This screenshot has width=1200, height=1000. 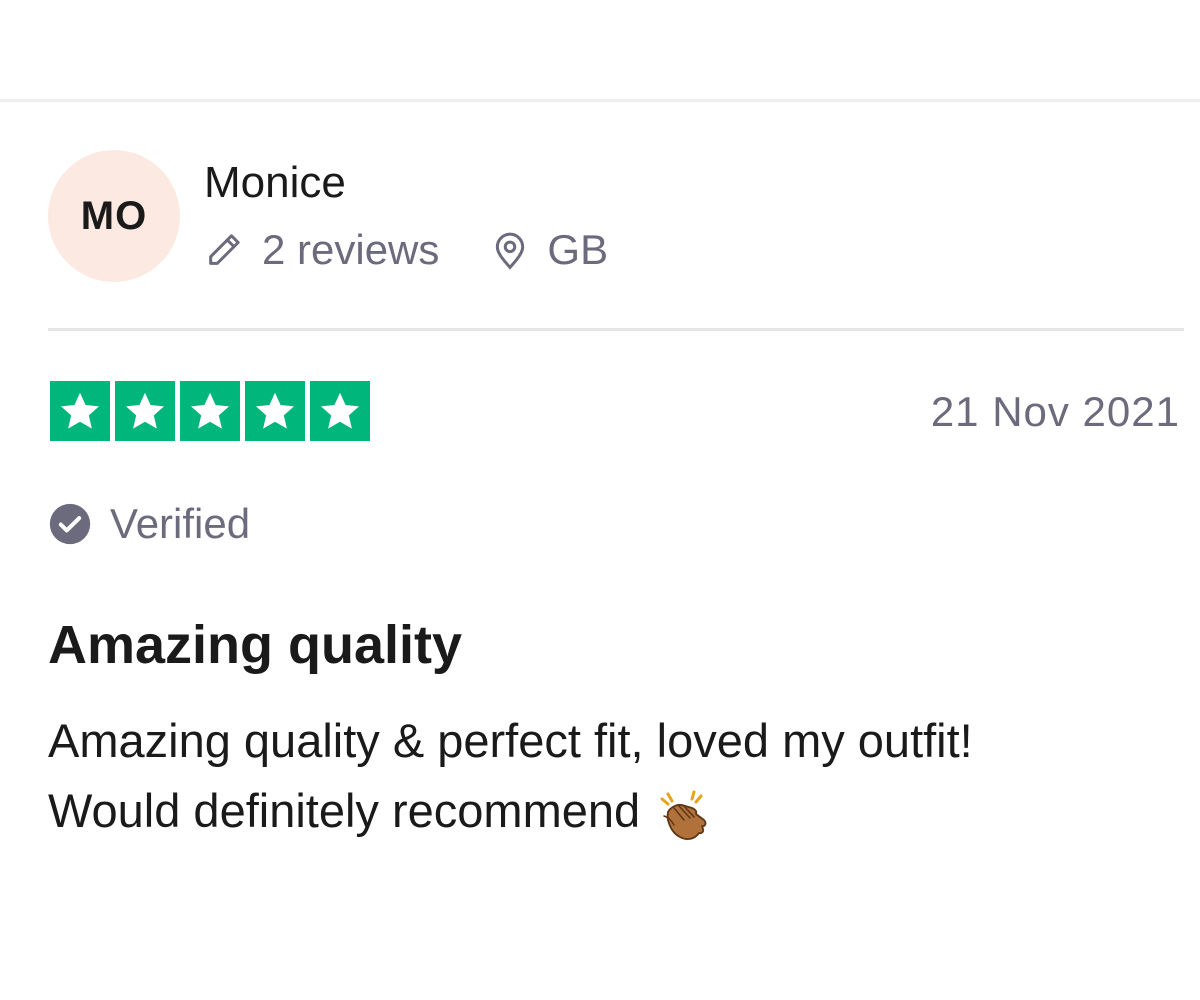 I want to click on country-label: GB, so click(x=578, y=249).